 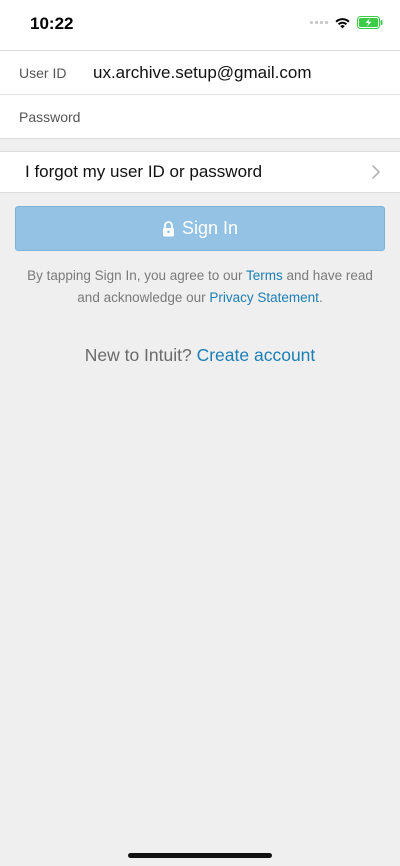 I want to click on status-bar: 10:22, so click(x=200, y=25).